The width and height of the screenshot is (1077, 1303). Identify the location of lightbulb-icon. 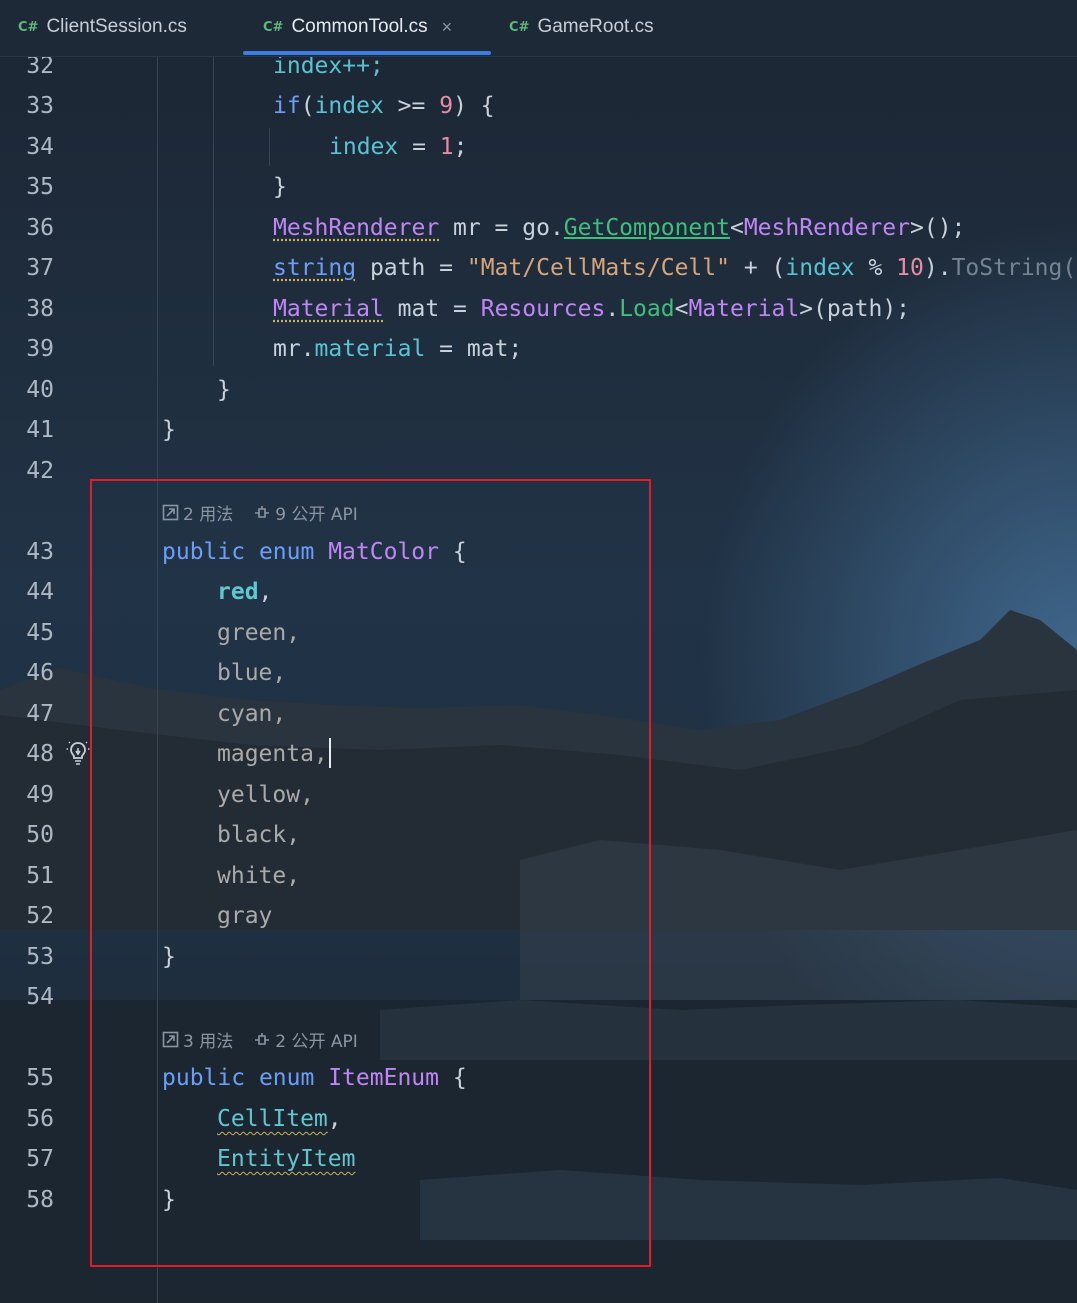
(78, 753).